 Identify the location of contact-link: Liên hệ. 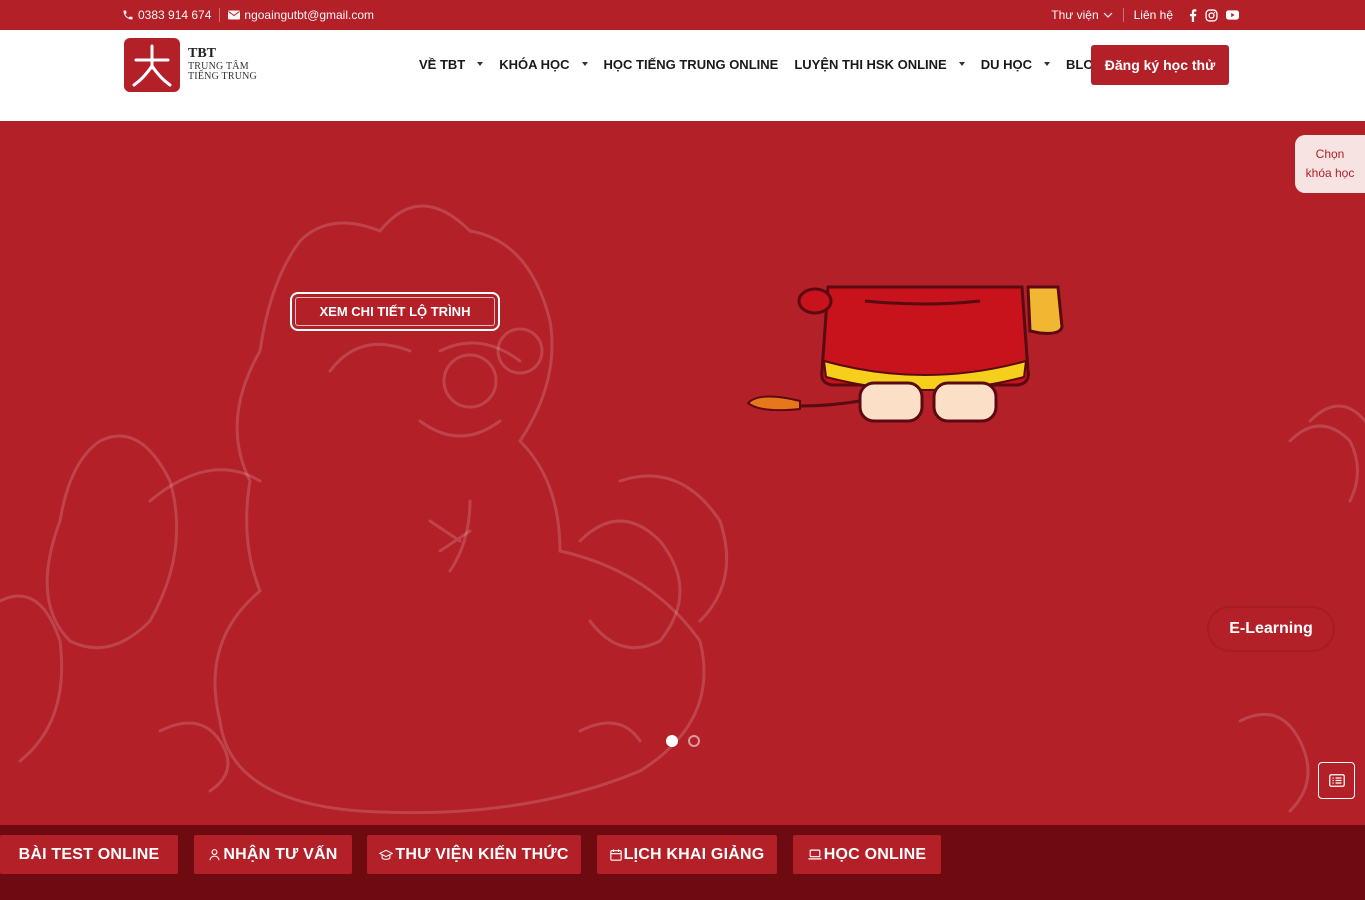
(1153, 15).